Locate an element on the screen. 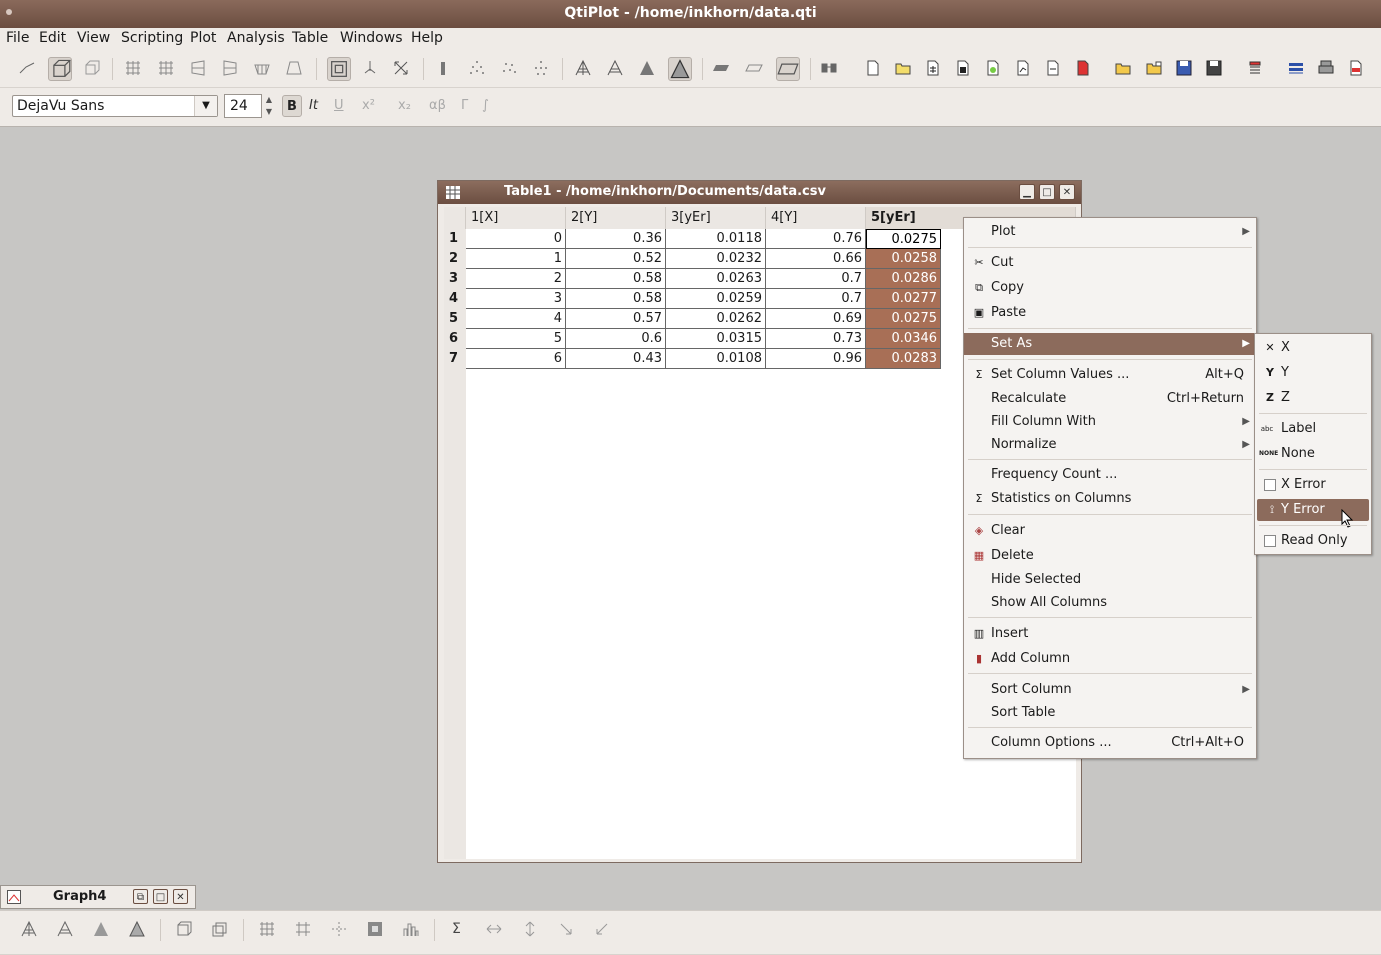  menu-item-add-column: ▮ Add Column is located at coordinates (1110, 659).